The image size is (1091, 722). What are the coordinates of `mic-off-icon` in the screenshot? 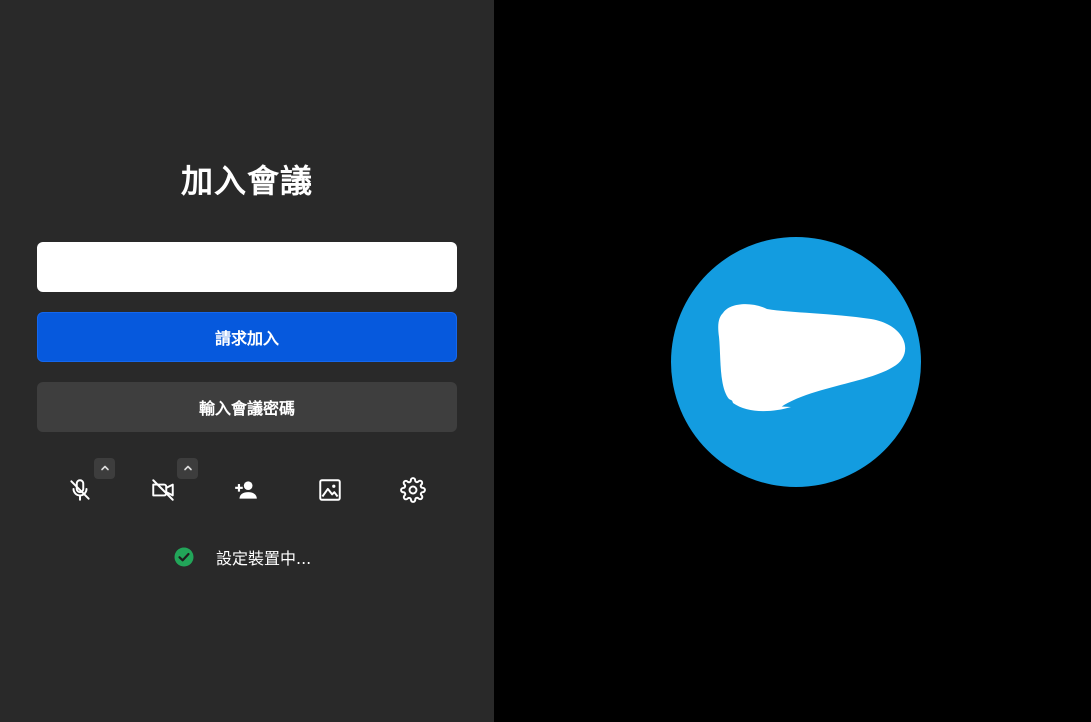 It's located at (80, 492).